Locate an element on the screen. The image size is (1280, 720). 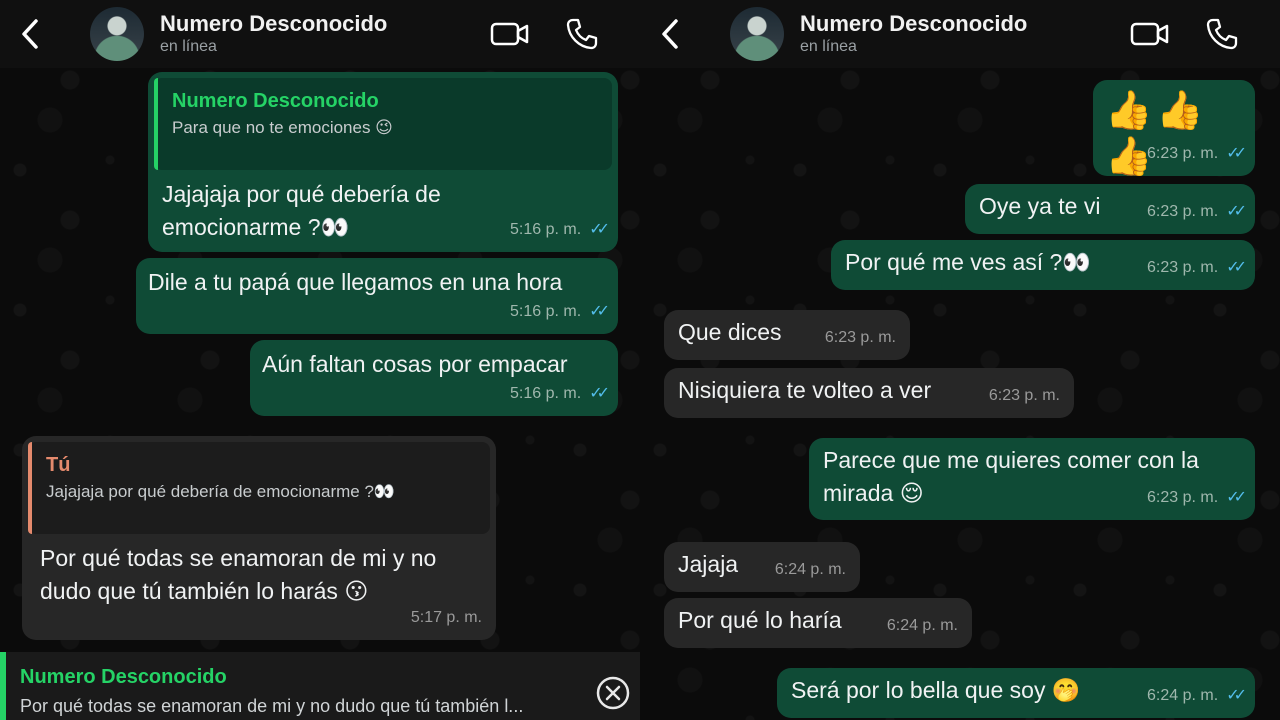
close-circle-icon is located at coordinates (613, 693).